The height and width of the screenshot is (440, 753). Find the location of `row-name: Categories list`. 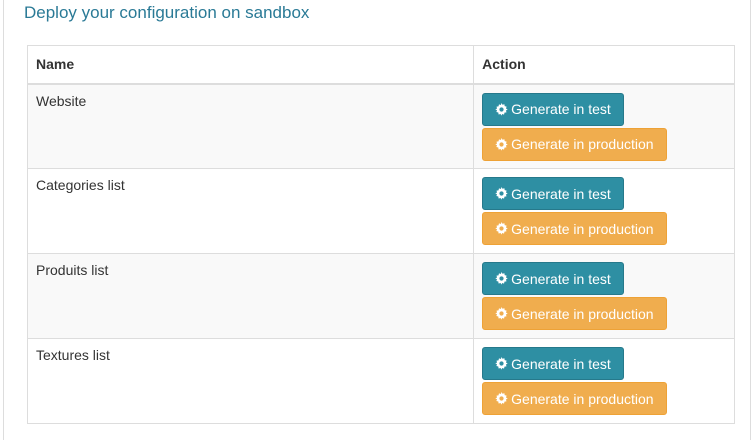

row-name: Categories list is located at coordinates (250, 211).